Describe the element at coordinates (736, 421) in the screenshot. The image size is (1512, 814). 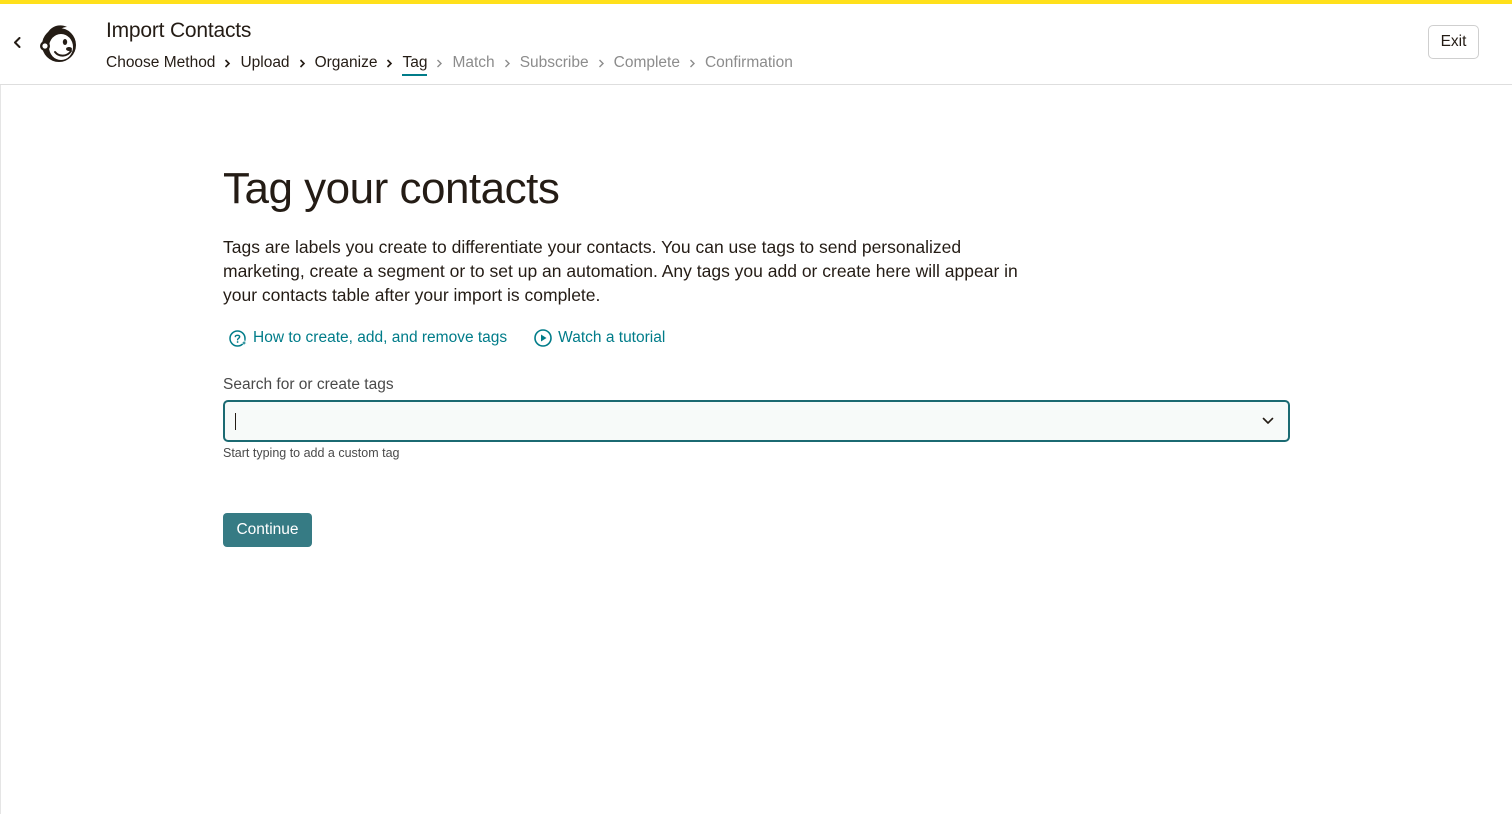
I see `tag-search-input` at that location.